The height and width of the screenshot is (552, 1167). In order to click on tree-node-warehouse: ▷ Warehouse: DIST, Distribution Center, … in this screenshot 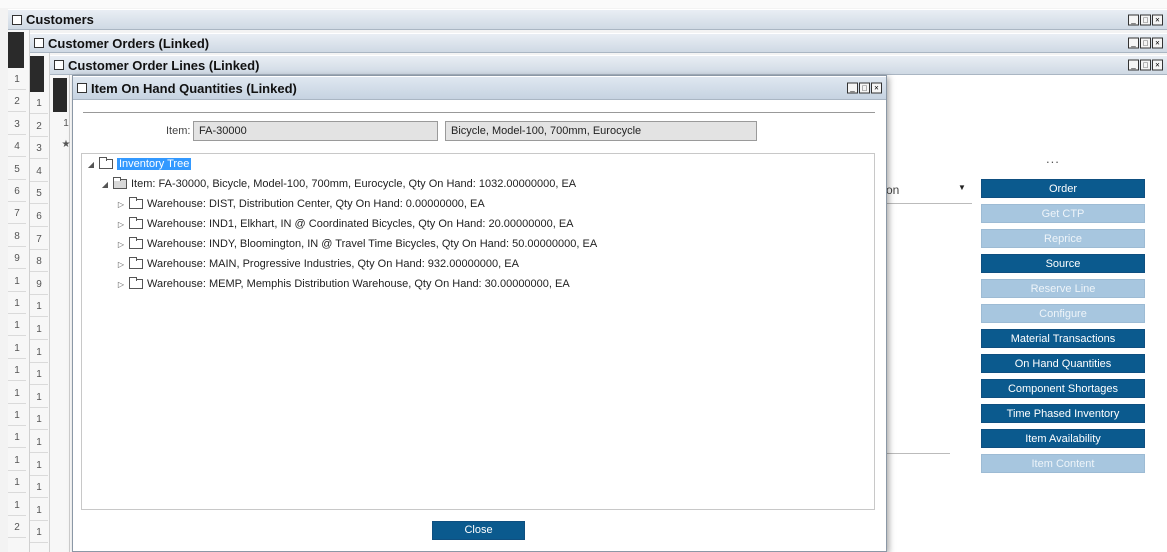, I will do `click(300, 204)`.